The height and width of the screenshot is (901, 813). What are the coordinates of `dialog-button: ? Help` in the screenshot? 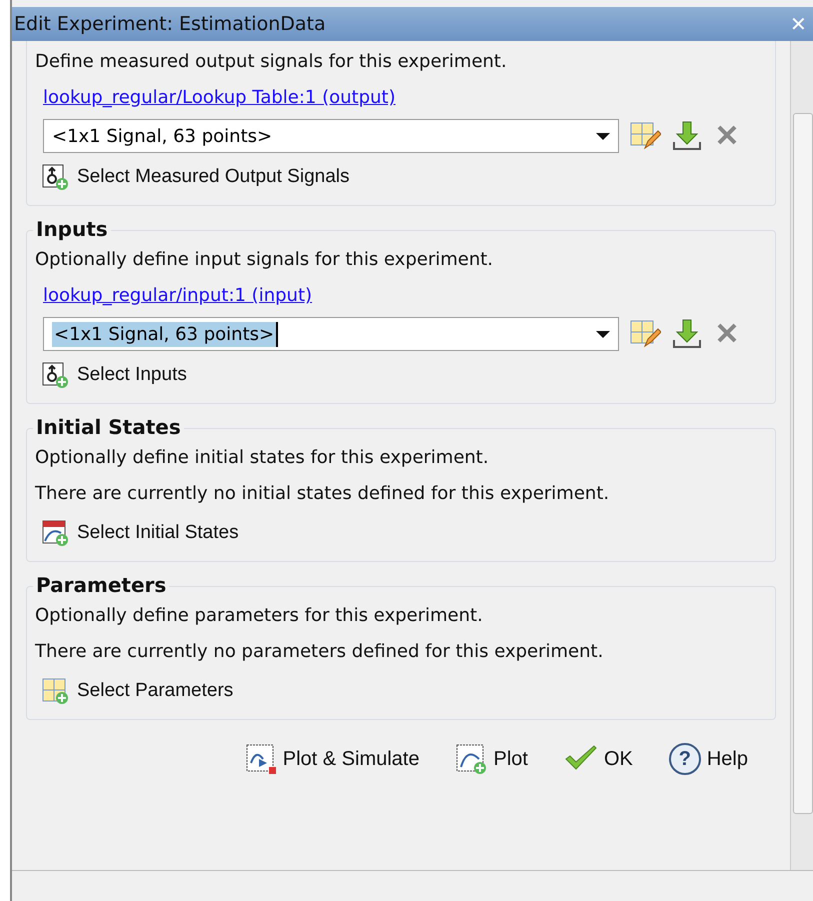 It's located at (708, 759).